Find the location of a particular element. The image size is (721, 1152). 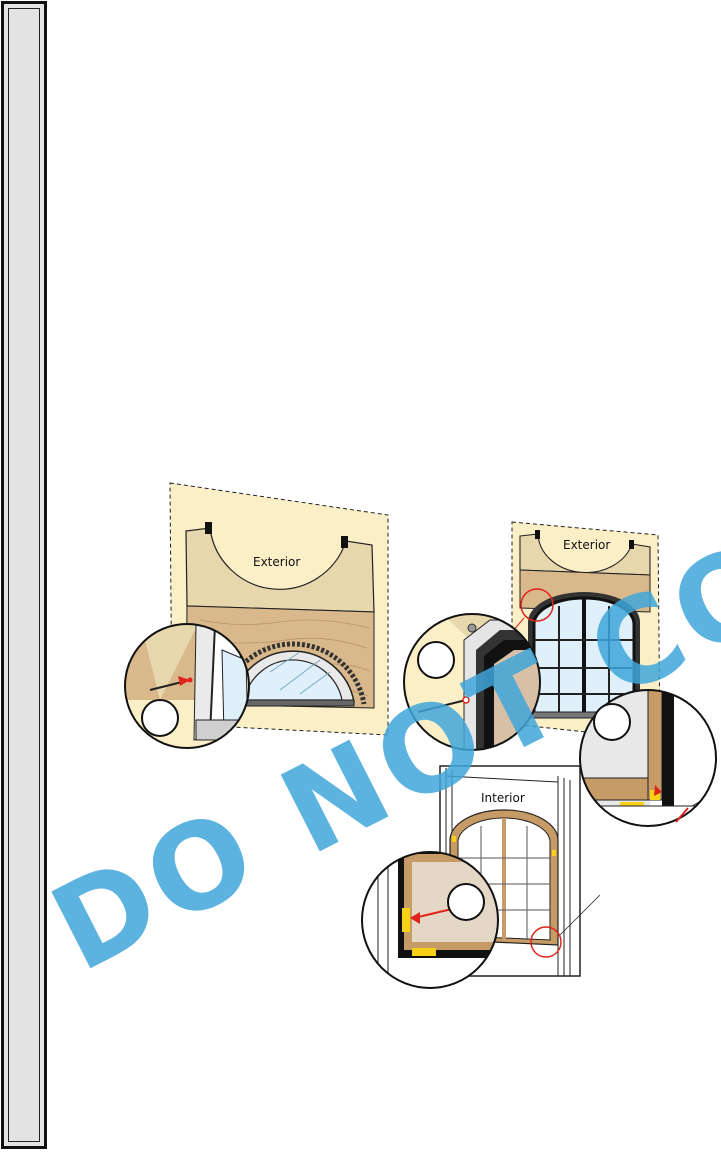

strap-left is located at coordinates (208, 528).